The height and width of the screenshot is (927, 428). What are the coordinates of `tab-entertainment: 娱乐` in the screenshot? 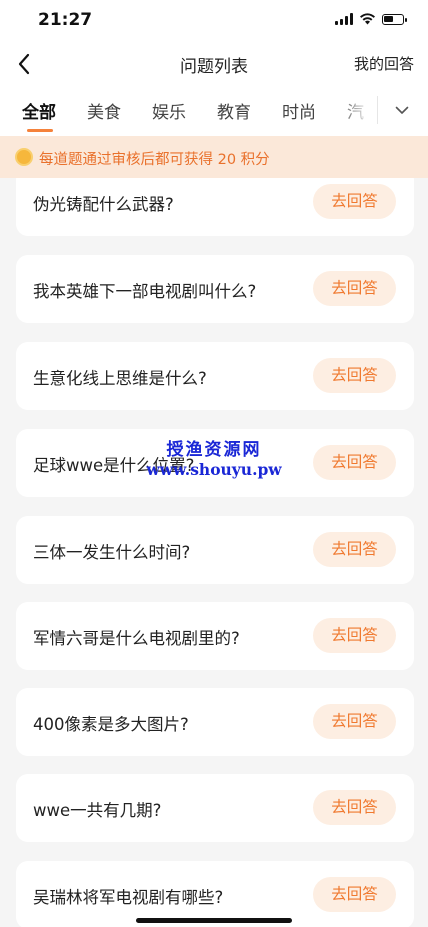 It's located at (169, 110).